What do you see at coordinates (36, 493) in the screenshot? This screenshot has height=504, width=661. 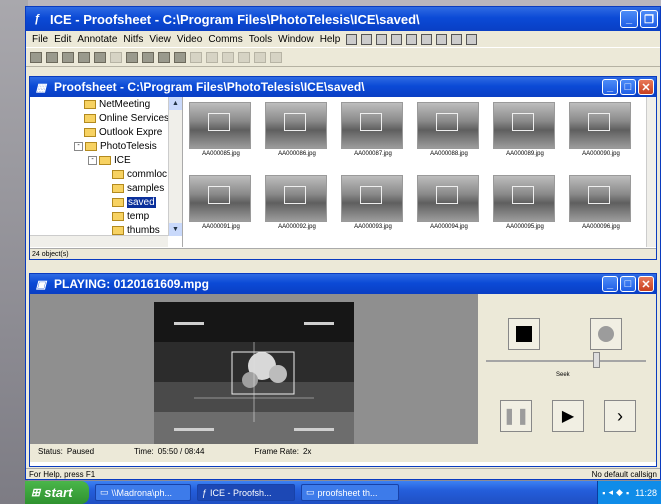 I see `windows-logo-icon: ⊞` at bounding box center [36, 493].